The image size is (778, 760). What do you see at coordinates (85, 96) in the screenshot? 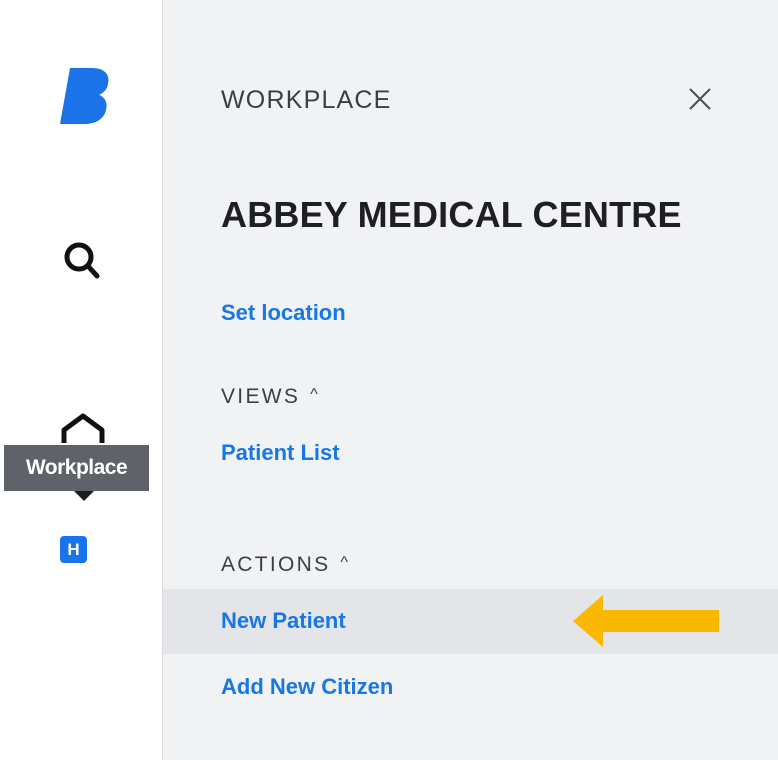
I see `brand-logo-icon` at bounding box center [85, 96].